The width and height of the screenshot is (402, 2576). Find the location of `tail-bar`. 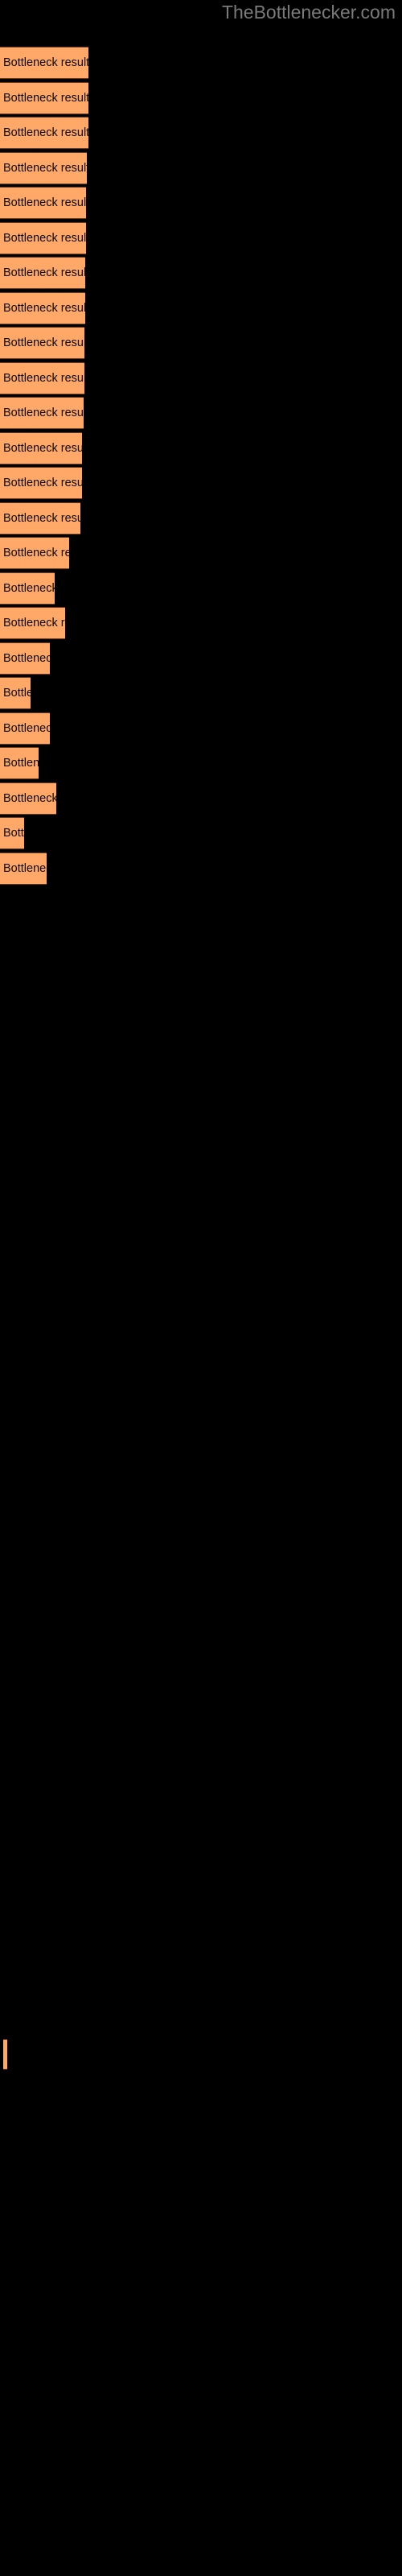

tail-bar is located at coordinates (5, 2054).